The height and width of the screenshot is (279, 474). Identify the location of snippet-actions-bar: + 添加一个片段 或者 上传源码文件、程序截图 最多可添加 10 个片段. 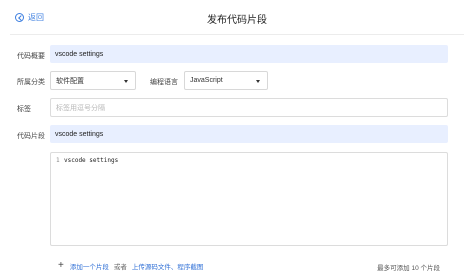
(249, 266).